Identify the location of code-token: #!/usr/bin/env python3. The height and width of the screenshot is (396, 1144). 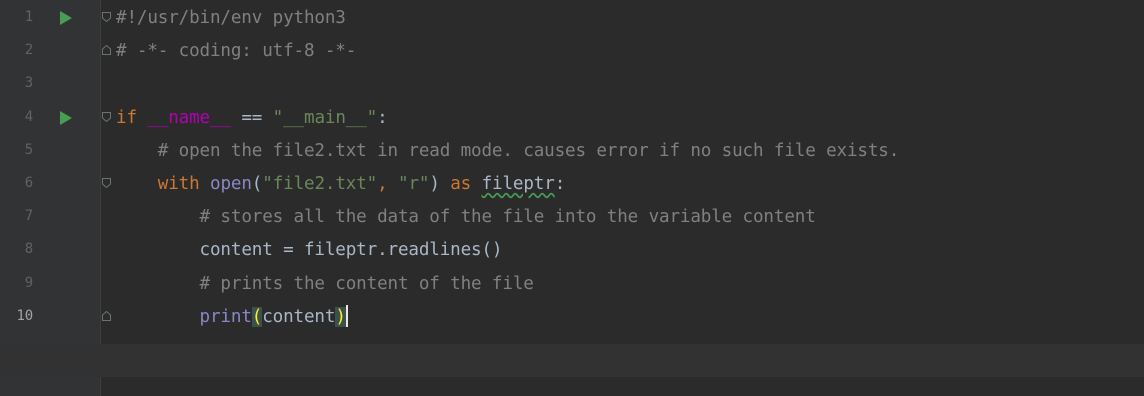
(231, 18).